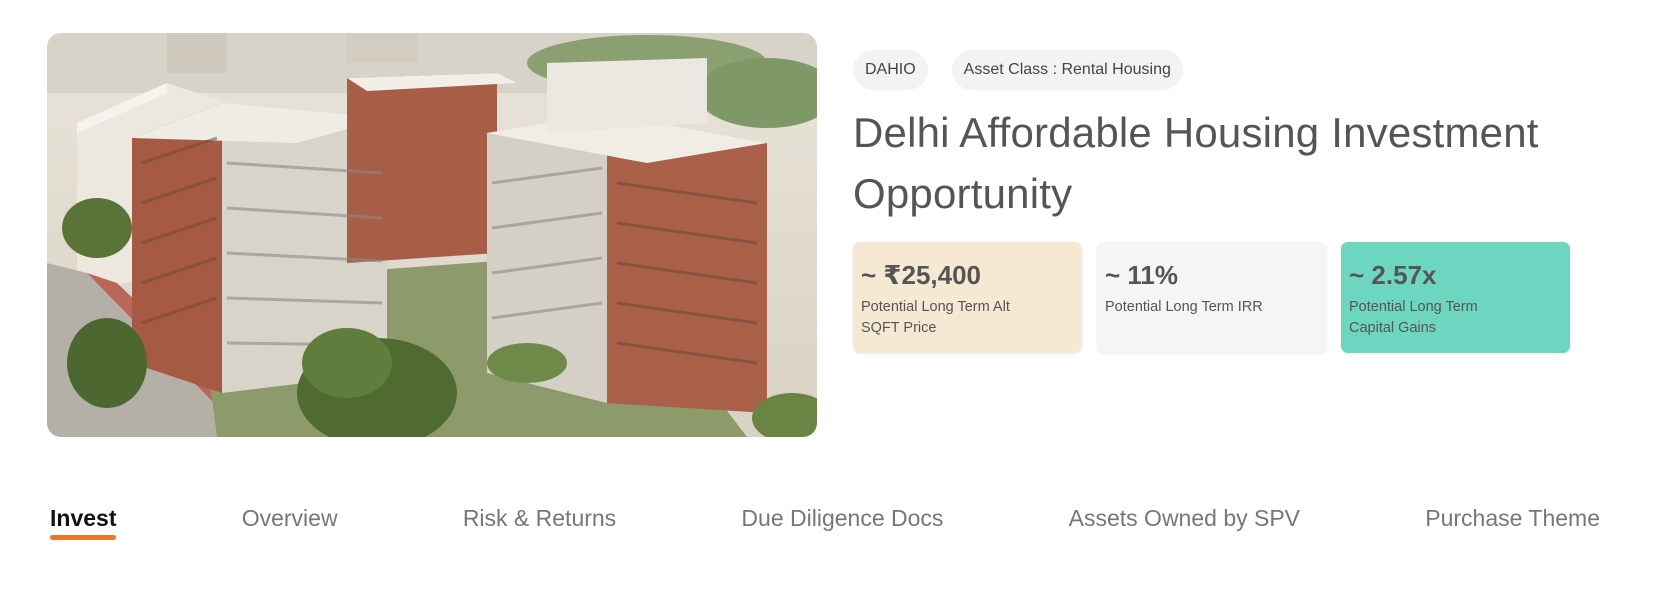  What do you see at coordinates (1233, 70) in the screenshot?
I see `tag-list: DAHIO Asset Class : Rental Housing` at bounding box center [1233, 70].